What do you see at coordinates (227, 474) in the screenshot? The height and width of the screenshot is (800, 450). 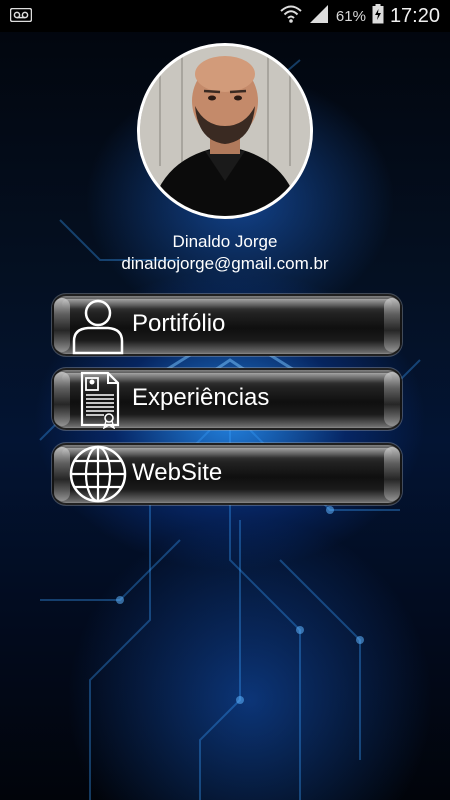 I see `website-button: WebSite` at bounding box center [227, 474].